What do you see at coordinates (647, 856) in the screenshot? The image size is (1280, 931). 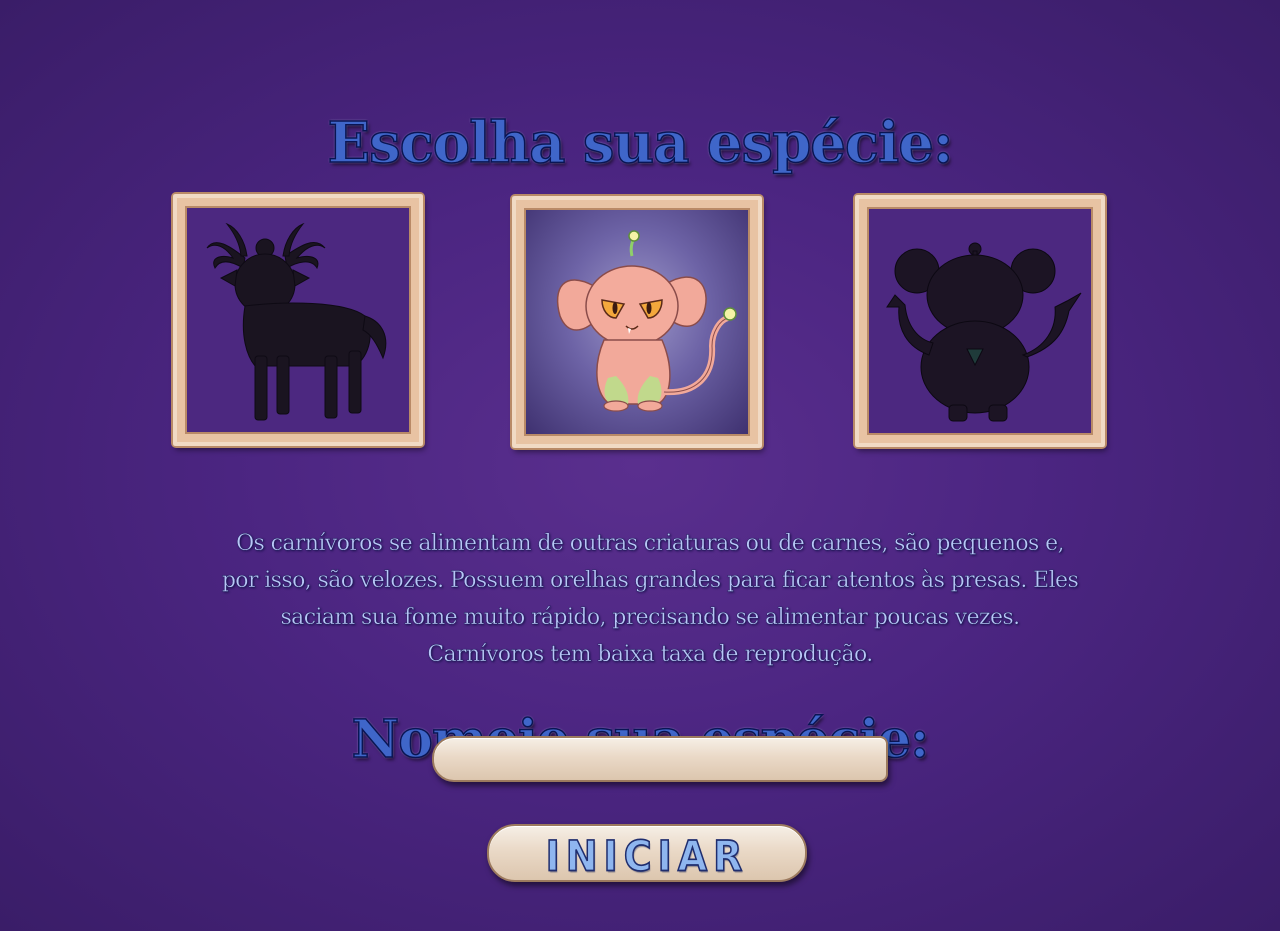 I see `start-button-label: INICIAR` at bounding box center [647, 856].